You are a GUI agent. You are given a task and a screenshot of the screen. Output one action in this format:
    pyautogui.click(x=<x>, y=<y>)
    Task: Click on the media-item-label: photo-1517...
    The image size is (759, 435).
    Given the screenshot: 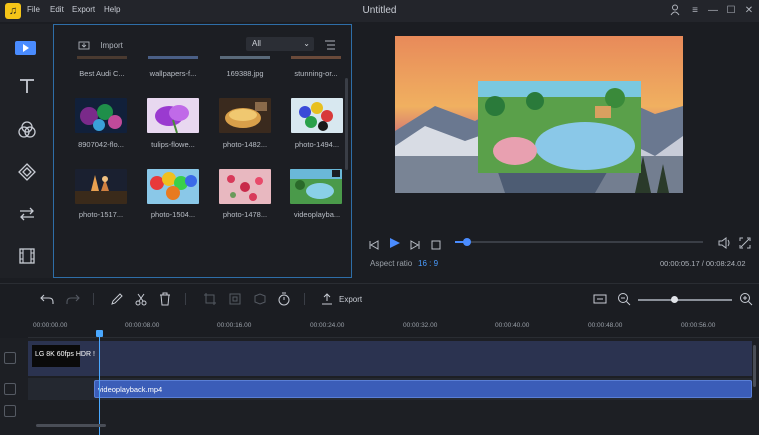 What is the action you would take?
    pyautogui.click(x=101, y=214)
    